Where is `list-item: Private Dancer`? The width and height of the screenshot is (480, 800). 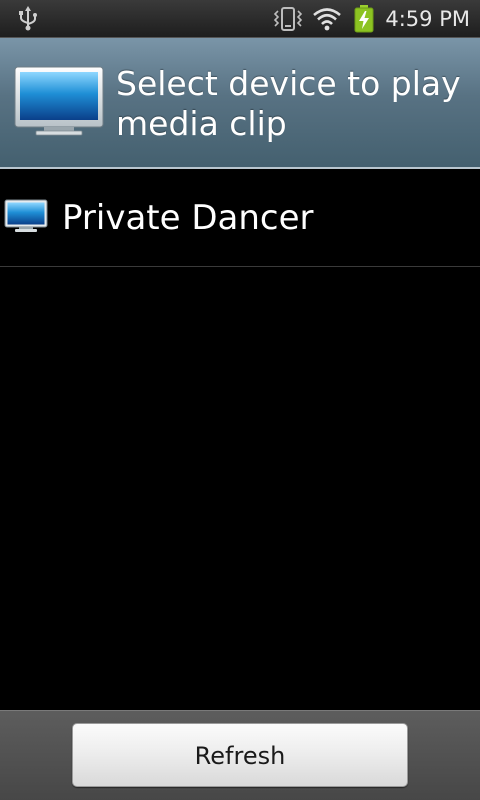
list-item: Private Dancer is located at coordinates (240, 218).